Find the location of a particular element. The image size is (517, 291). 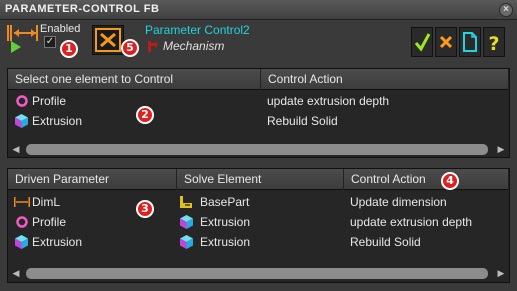

element-name: Profile is located at coordinates (49, 101).